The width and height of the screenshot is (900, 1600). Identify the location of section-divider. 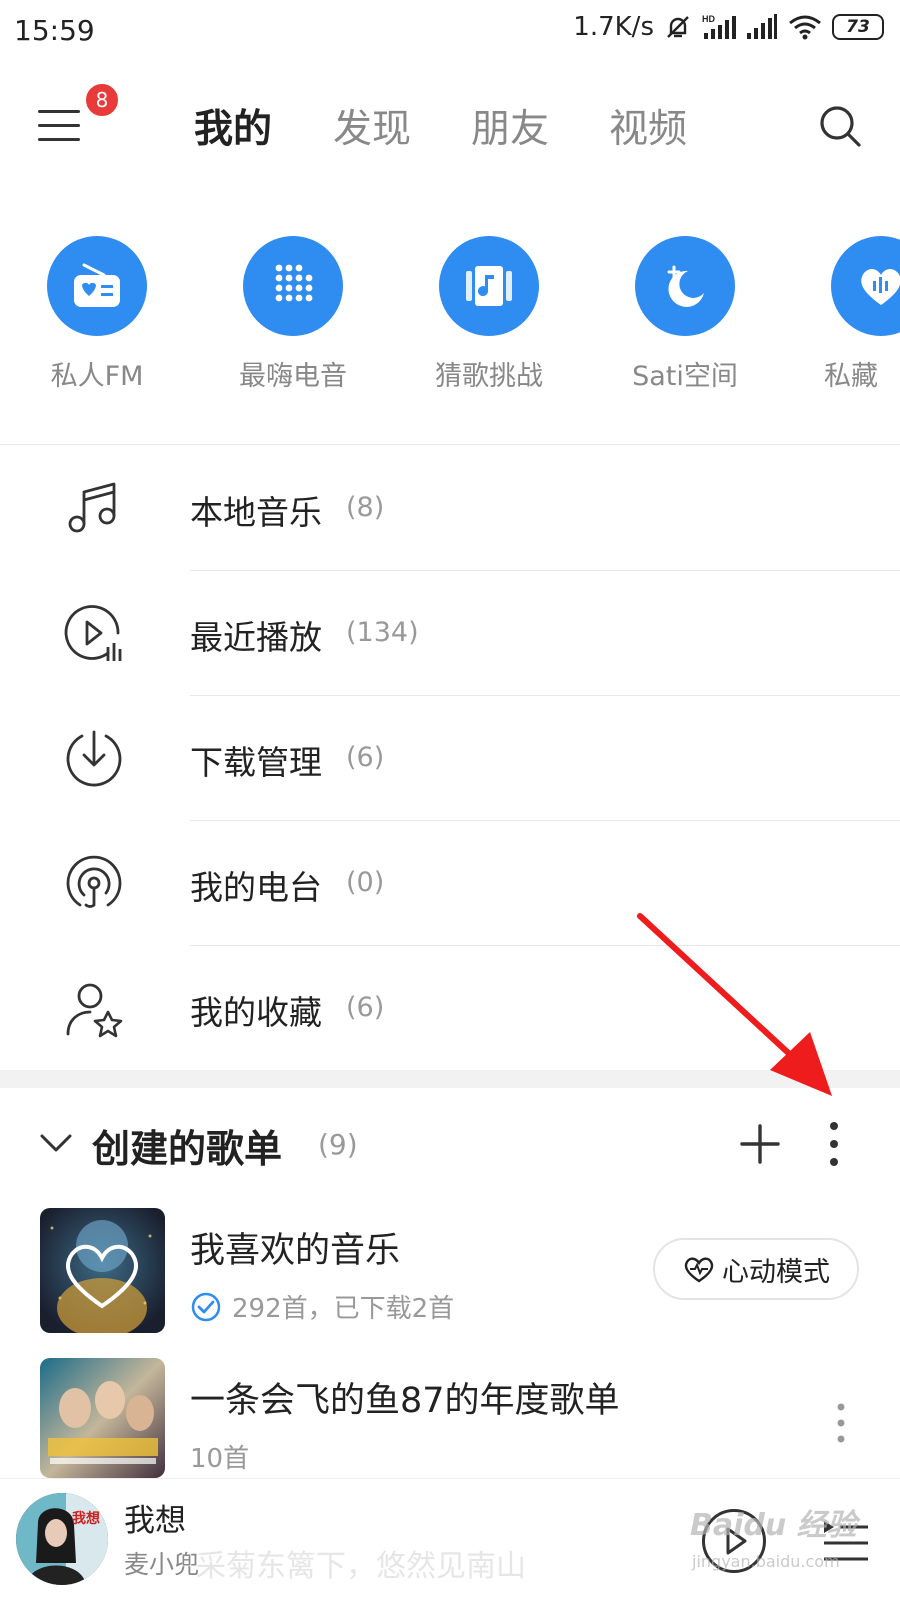
(450, 1079).